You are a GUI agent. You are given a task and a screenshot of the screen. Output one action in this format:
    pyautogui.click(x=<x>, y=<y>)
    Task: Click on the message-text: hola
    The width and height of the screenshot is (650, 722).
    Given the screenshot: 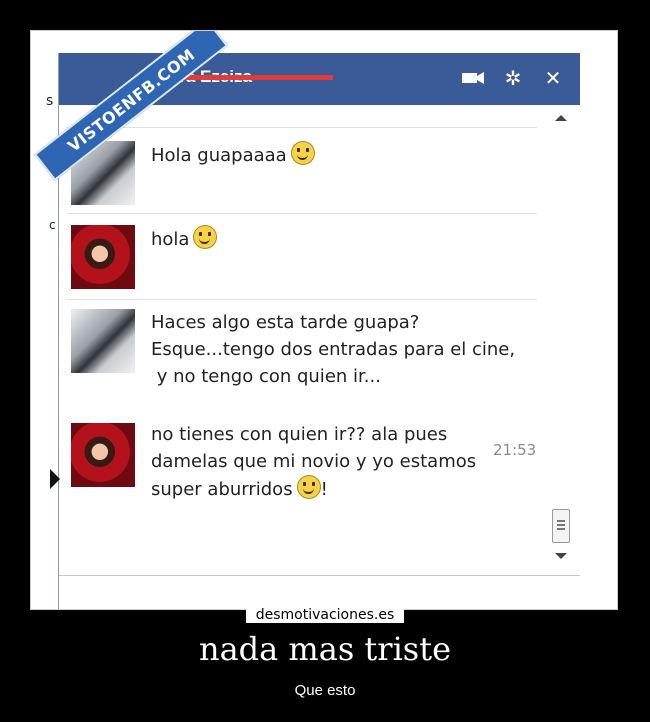 What is the action you would take?
    pyautogui.click(x=184, y=239)
    